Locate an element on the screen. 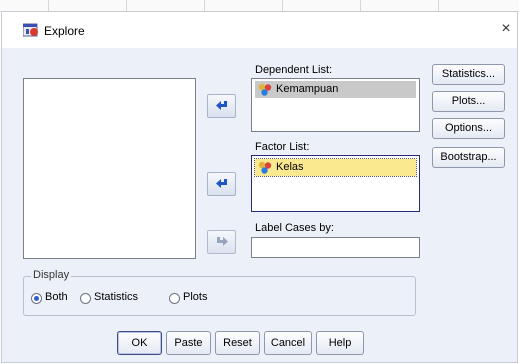 The height and width of the screenshot is (364, 519). radio-statistics is located at coordinates (85, 298).